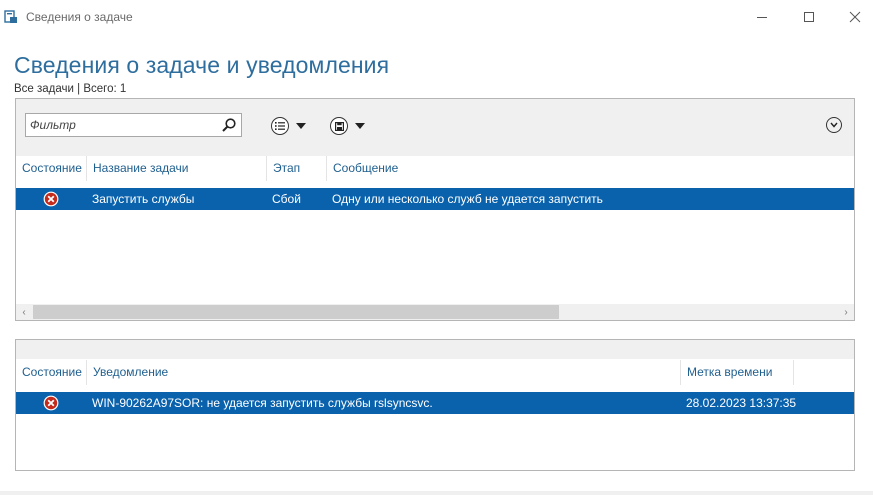 This screenshot has width=873, height=495. What do you see at coordinates (846, 312) in the screenshot?
I see `scroll-right-icon: ›` at bounding box center [846, 312].